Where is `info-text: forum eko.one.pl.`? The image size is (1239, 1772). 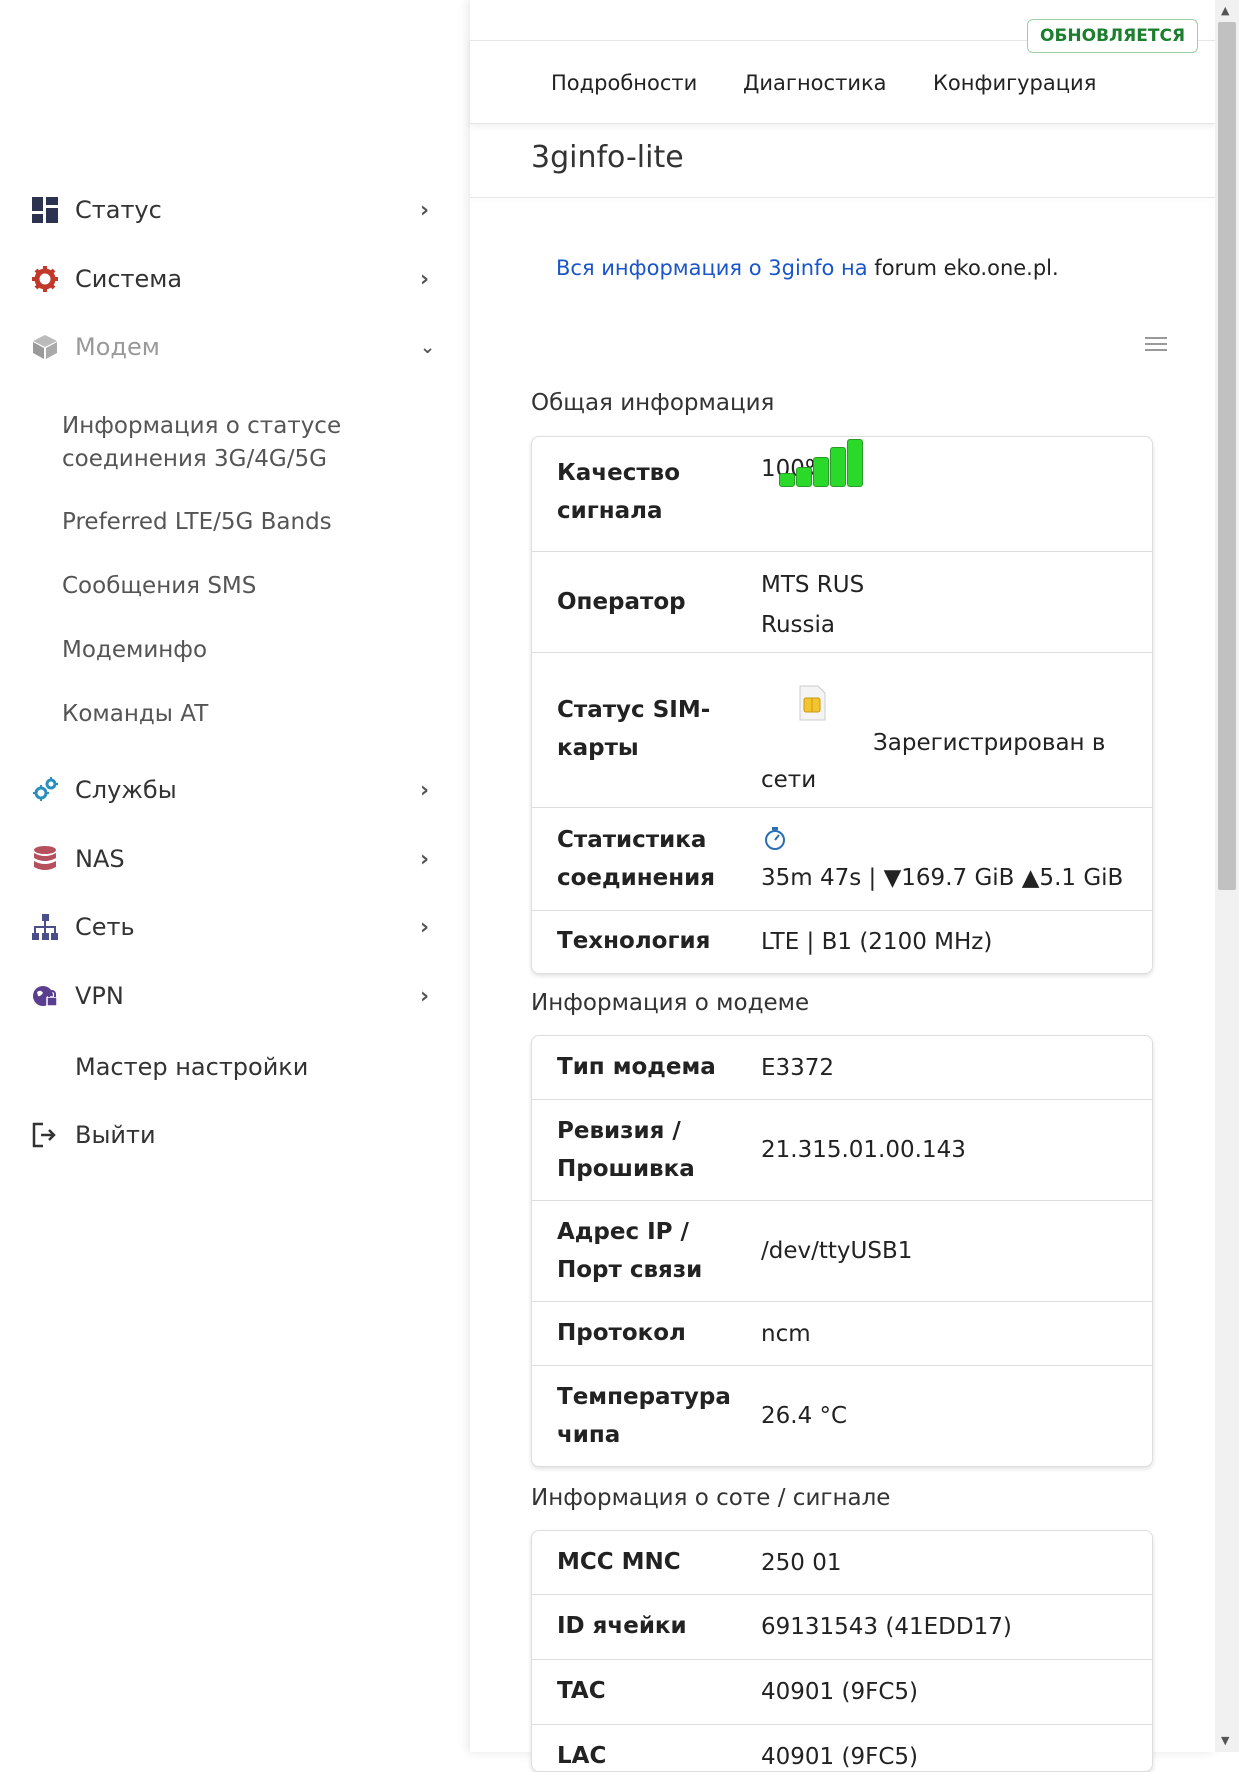 info-text: forum eko.one.pl. is located at coordinates (966, 268).